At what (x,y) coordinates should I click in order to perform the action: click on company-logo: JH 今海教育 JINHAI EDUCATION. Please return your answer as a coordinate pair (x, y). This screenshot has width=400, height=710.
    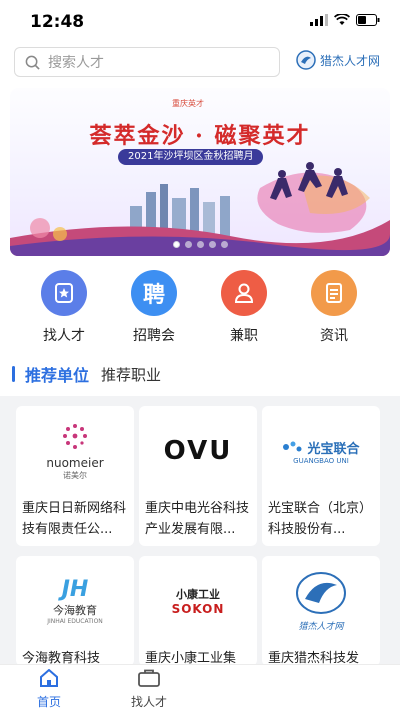
    Looking at the image, I should click on (75, 601).